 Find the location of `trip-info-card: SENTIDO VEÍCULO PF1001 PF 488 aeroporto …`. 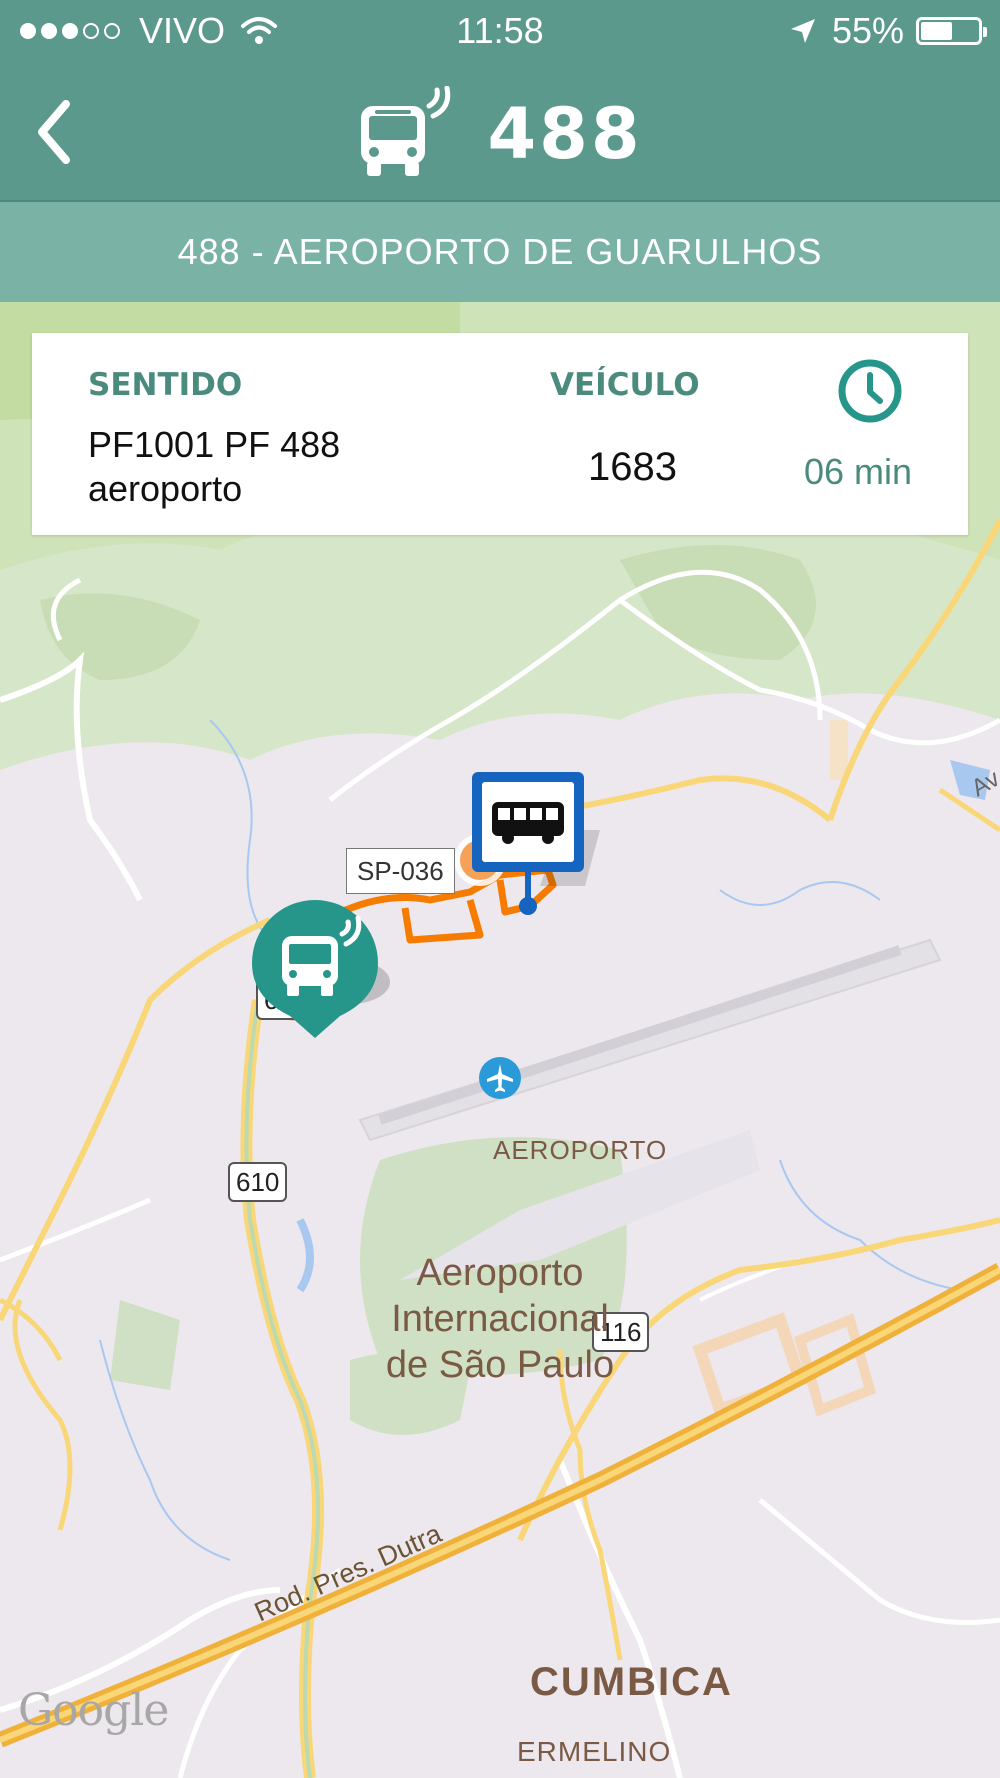

trip-info-card: SENTIDO VEÍCULO PF1001 PF 488 aeroporto … is located at coordinates (500, 434).